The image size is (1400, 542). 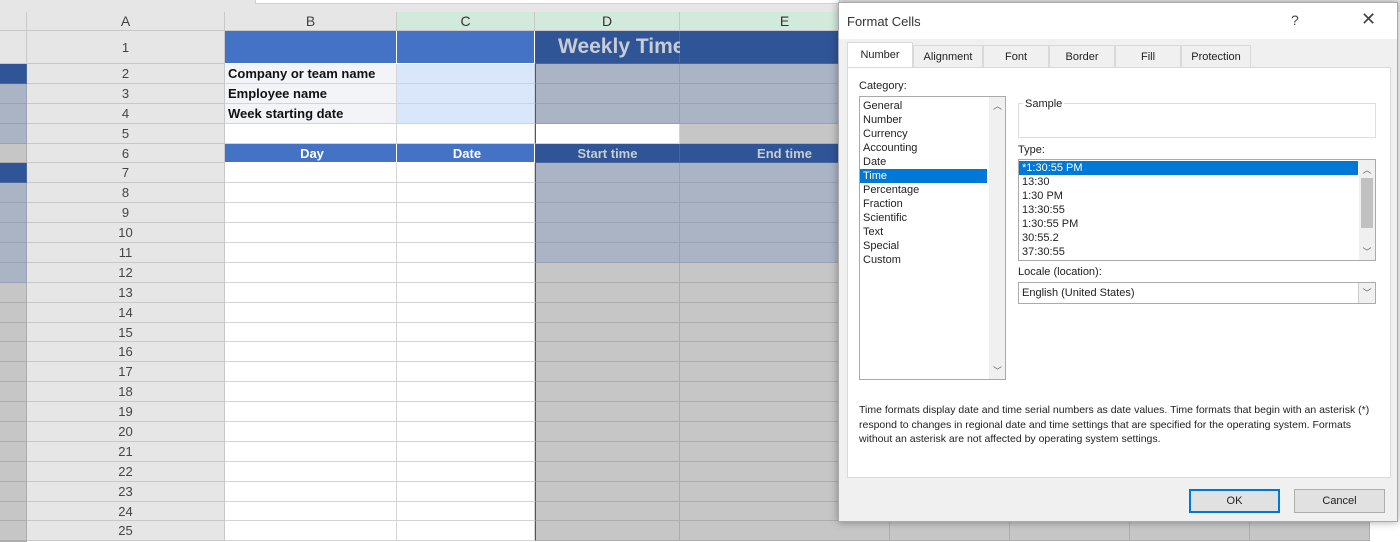 I want to click on cell-e25, so click(x=950, y=531).